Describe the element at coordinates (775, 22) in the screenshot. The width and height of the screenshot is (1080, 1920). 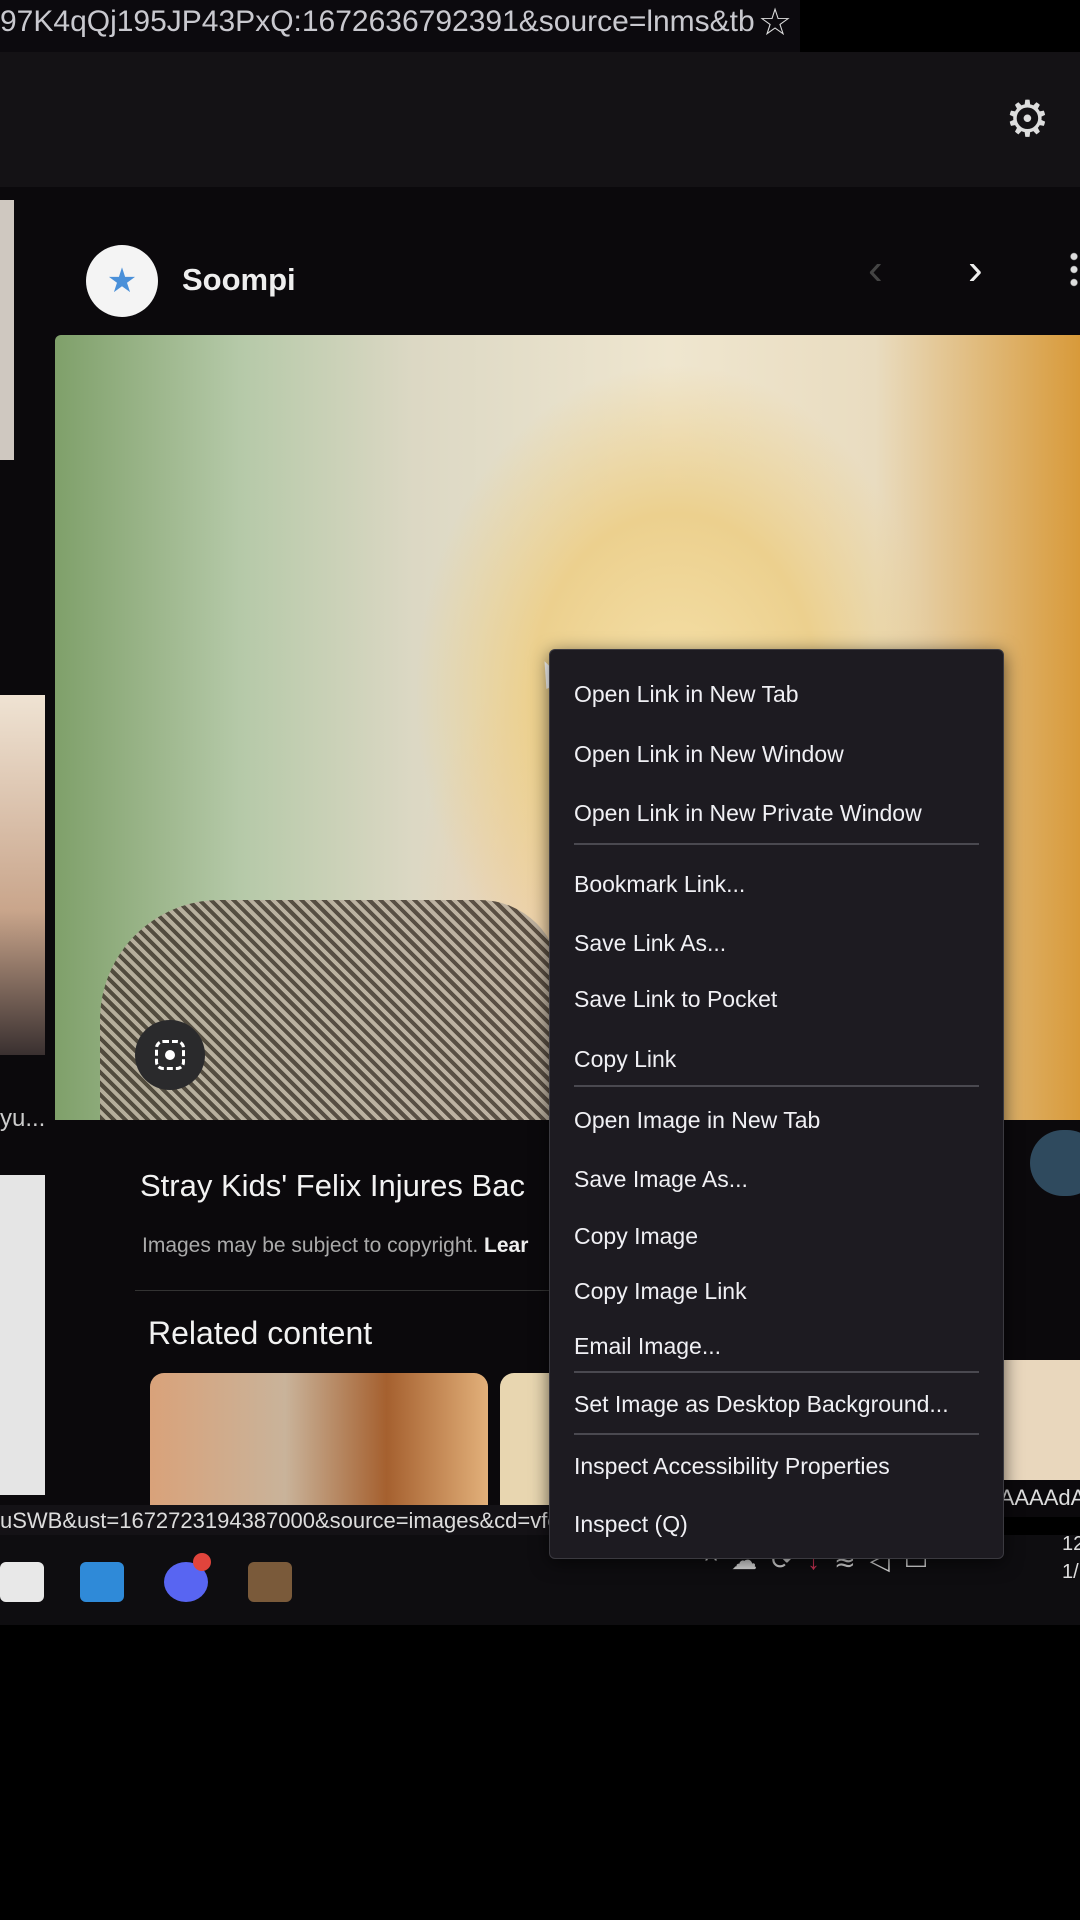
I see `bookmark-star-icon: ☆` at that location.